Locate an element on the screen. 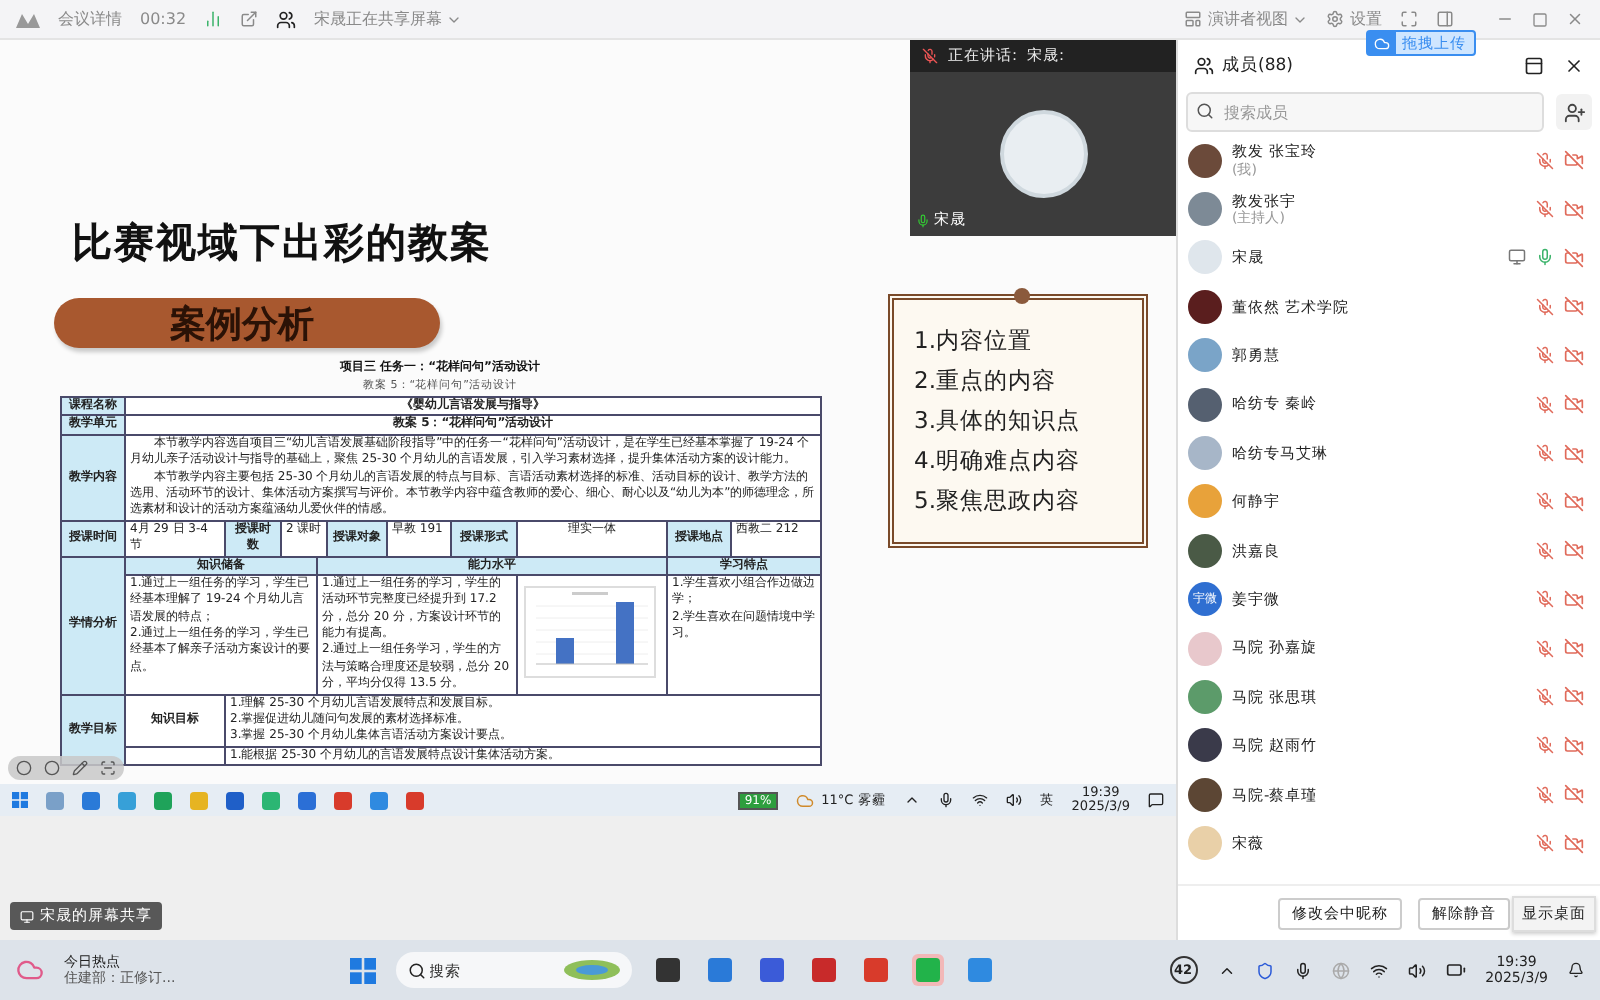 The height and width of the screenshot is (1000, 1600). add-user-icon is located at coordinates (1574, 112).